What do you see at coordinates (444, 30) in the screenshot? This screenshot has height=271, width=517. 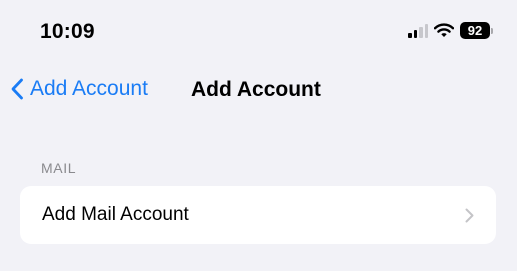 I see `wifi-icon` at bounding box center [444, 30].